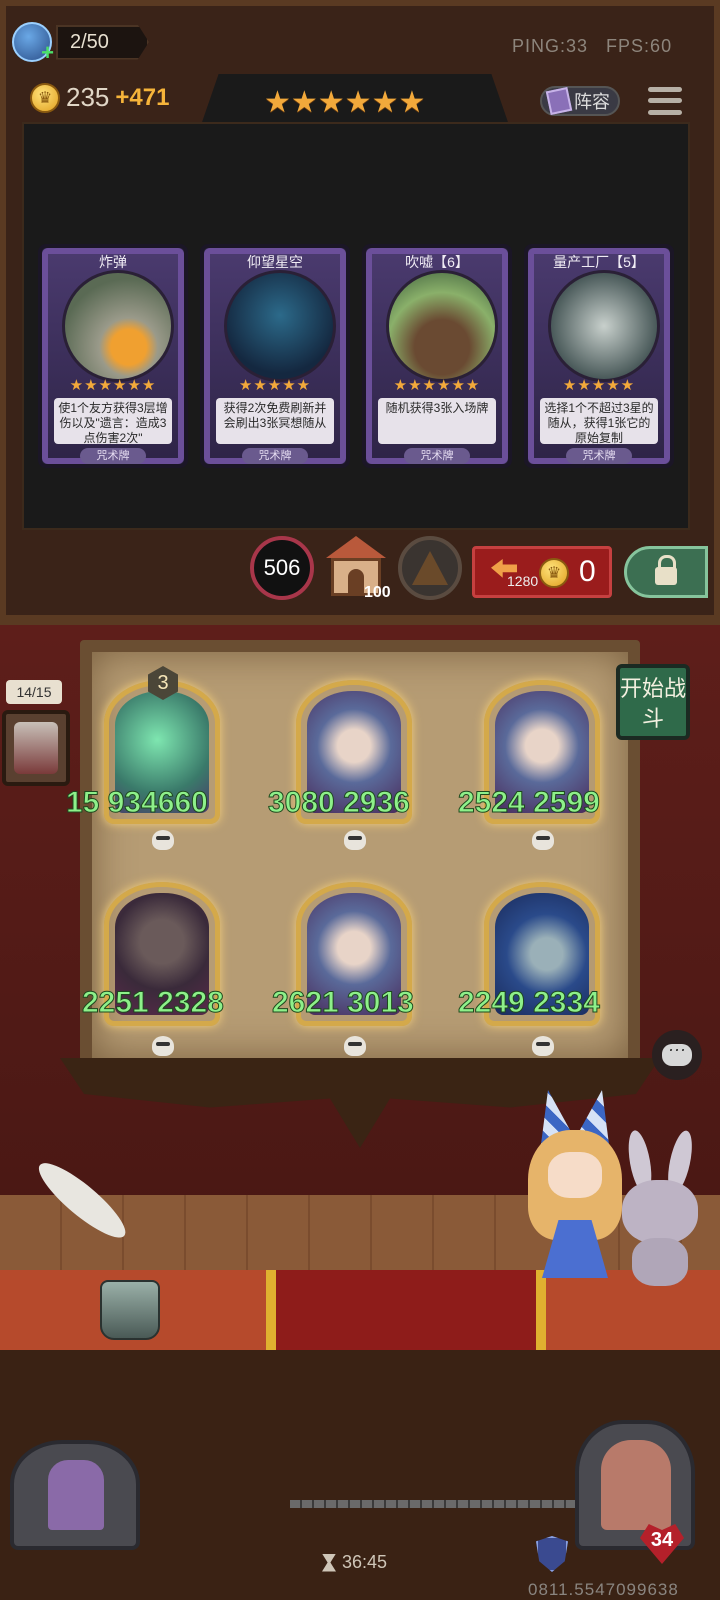 This screenshot has width=720, height=1600. Describe the element at coordinates (275, 262) in the screenshot. I see `card-title: 仰望星空` at that location.